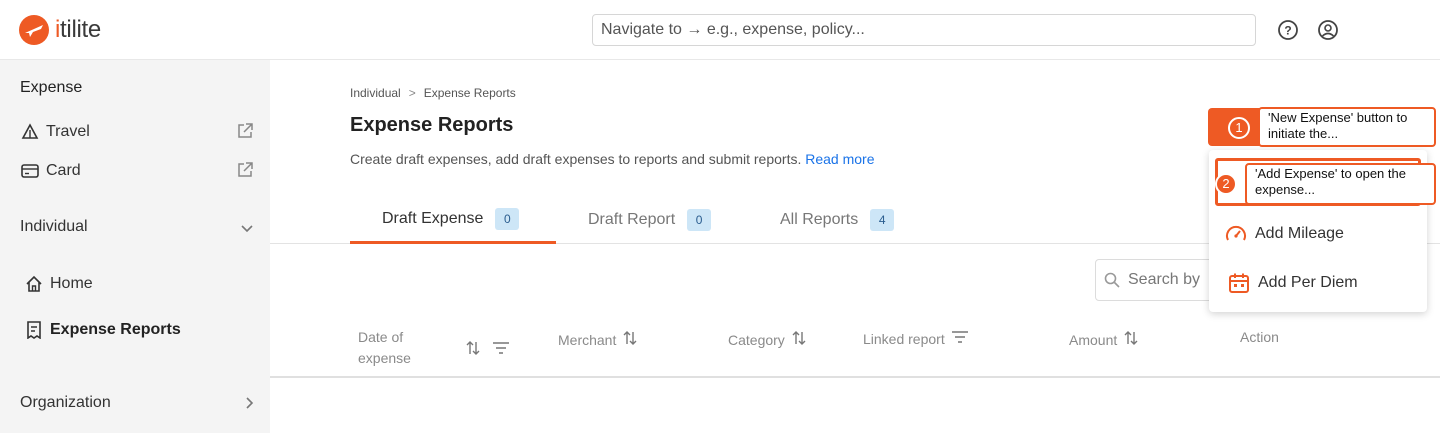  I want to click on table-search-input: Search by, so click(1160, 280).